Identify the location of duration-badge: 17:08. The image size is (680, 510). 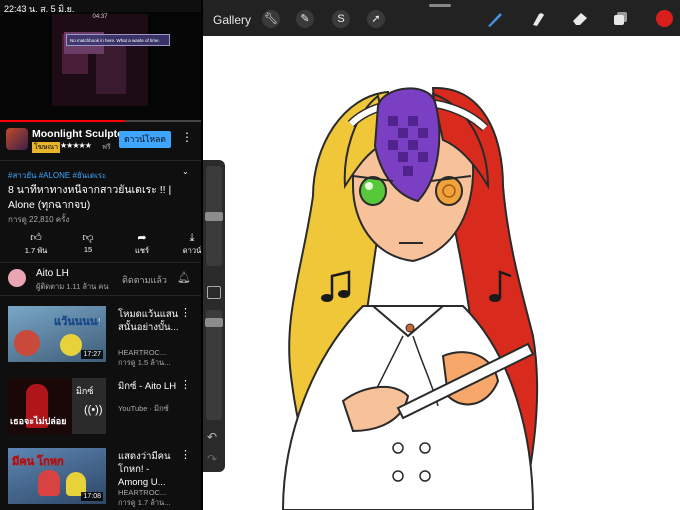
(92, 496).